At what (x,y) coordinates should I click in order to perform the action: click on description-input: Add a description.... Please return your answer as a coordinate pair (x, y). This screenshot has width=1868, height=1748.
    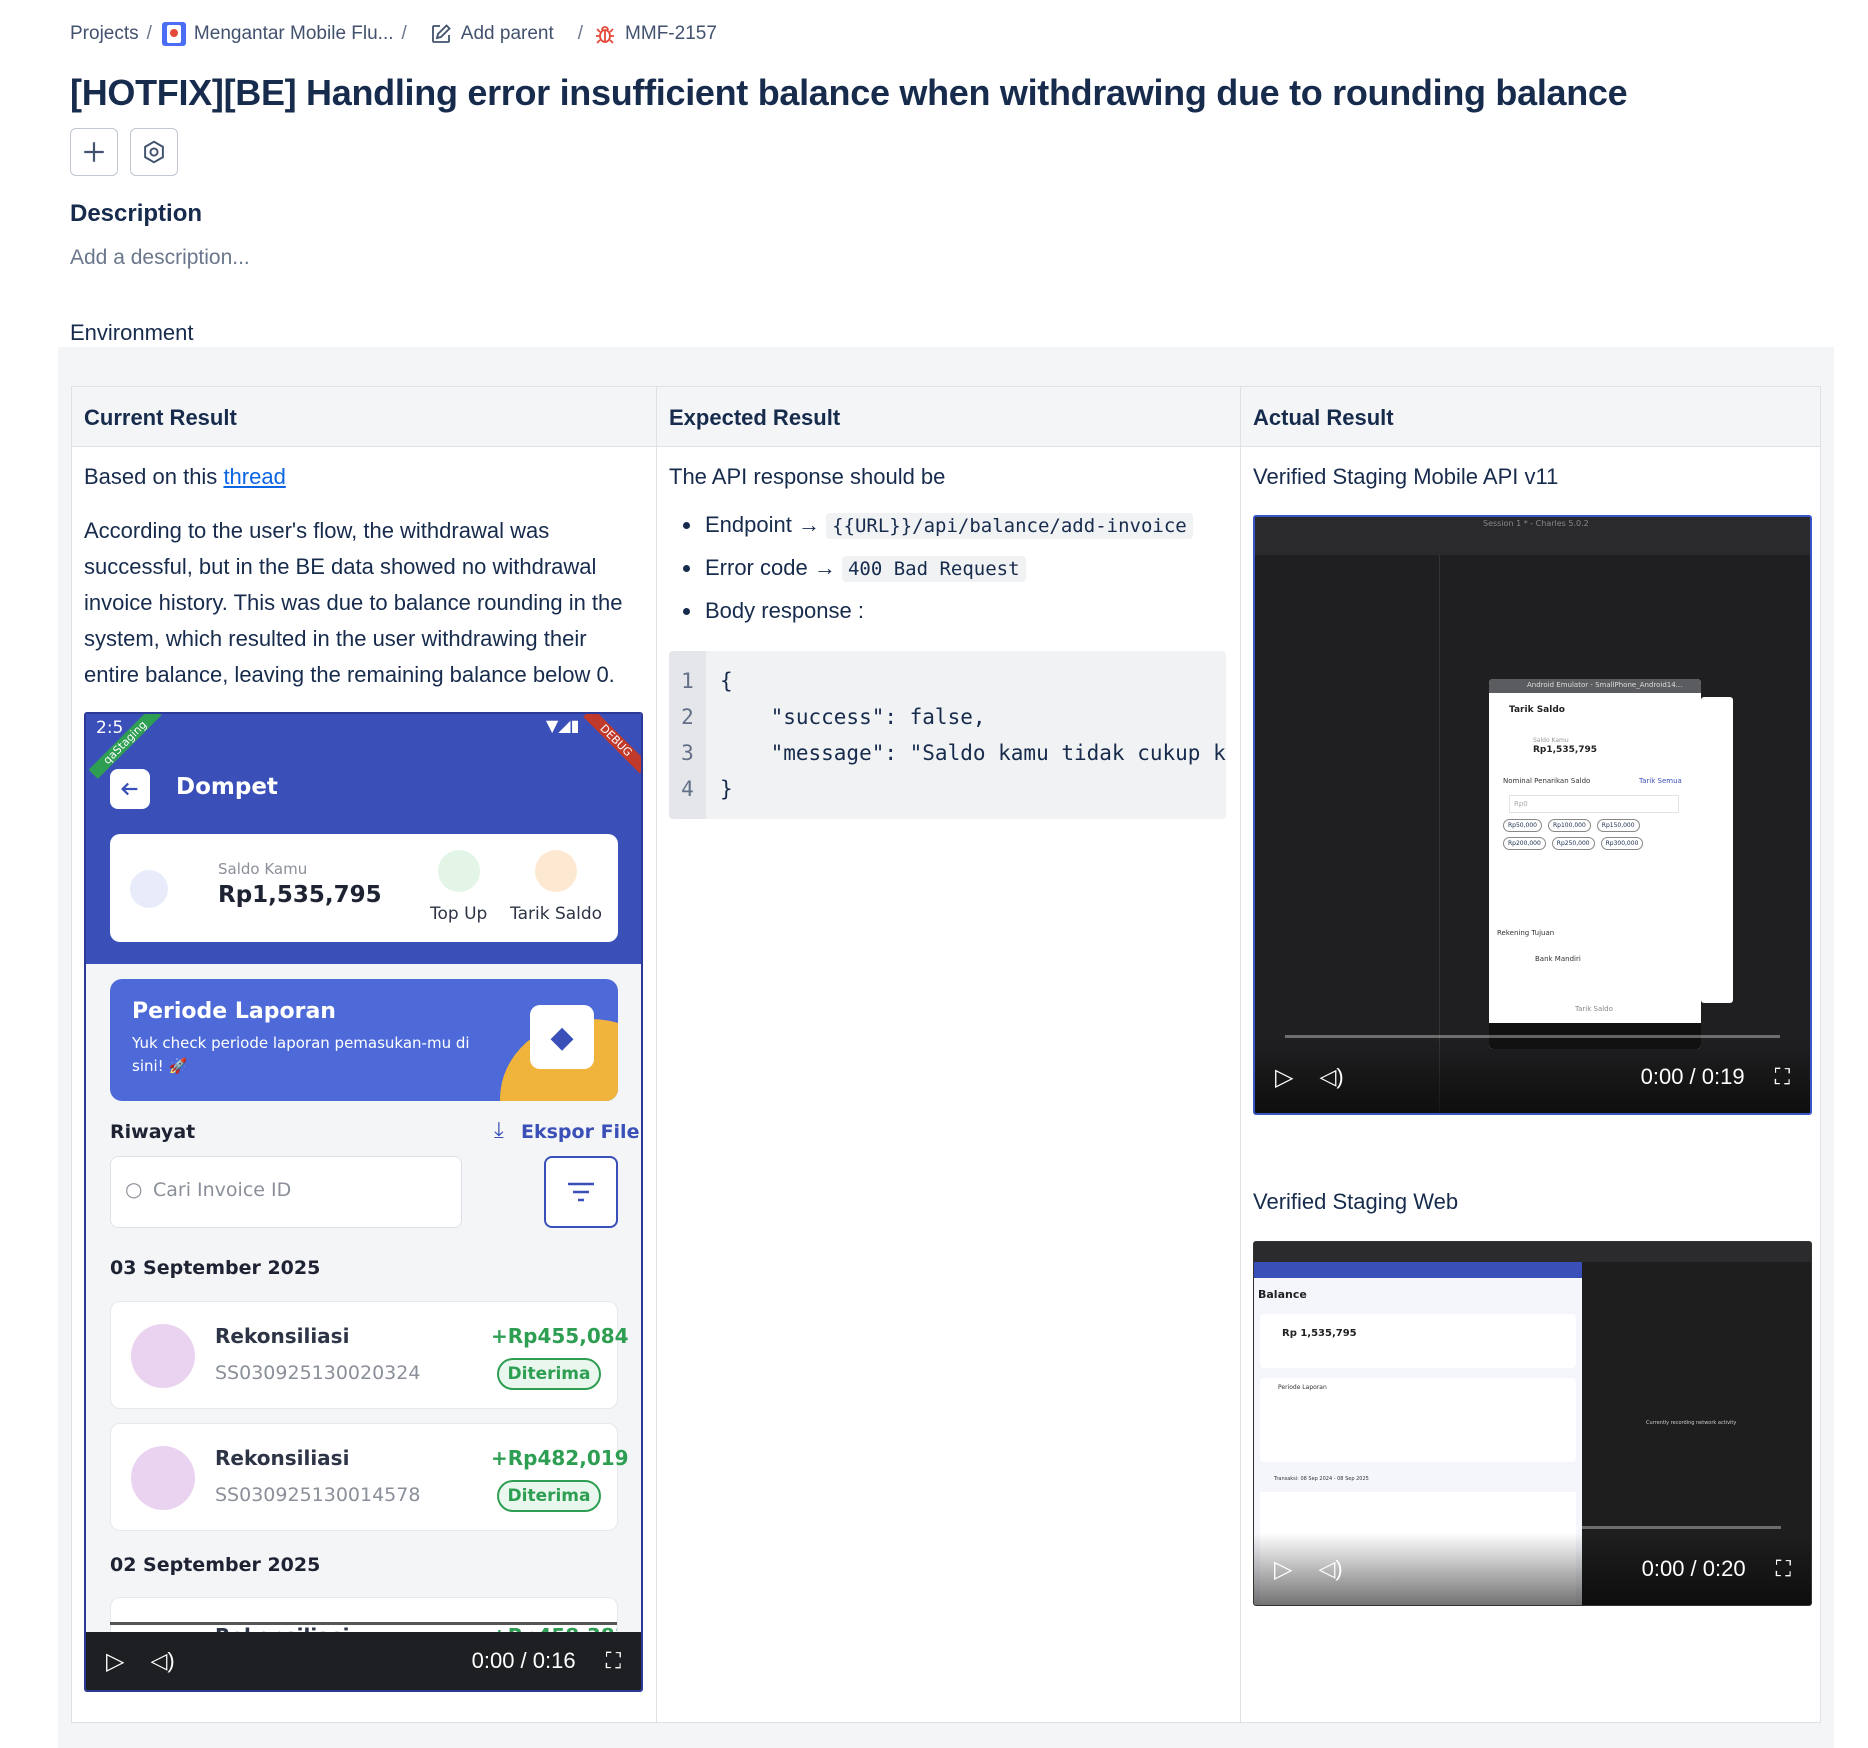
    Looking at the image, I should click on (160, 258).